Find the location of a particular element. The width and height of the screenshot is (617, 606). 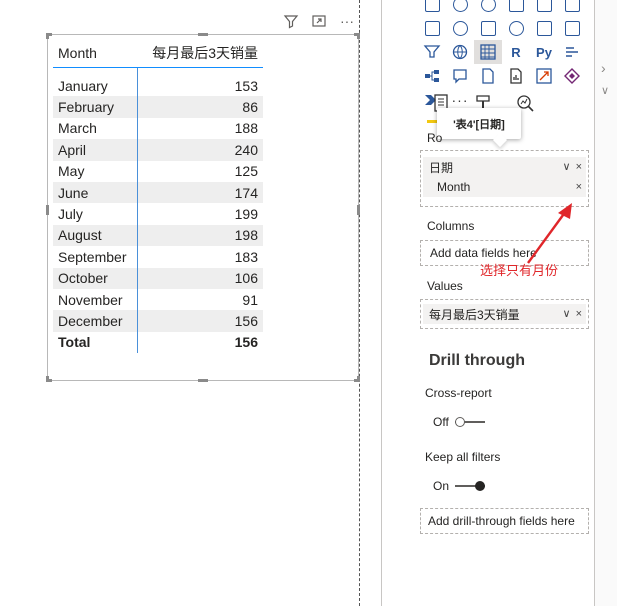

row-value: 198 is located at coordinates (200, 235).